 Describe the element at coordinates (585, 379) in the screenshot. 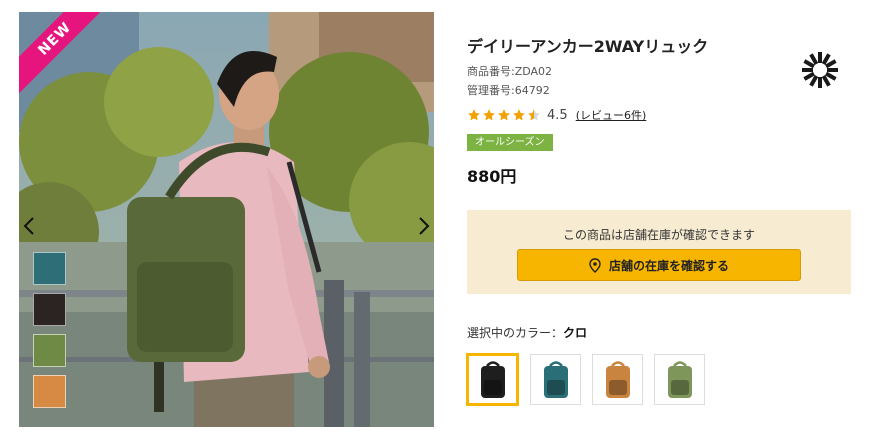

I see `color-option-list` at that location.